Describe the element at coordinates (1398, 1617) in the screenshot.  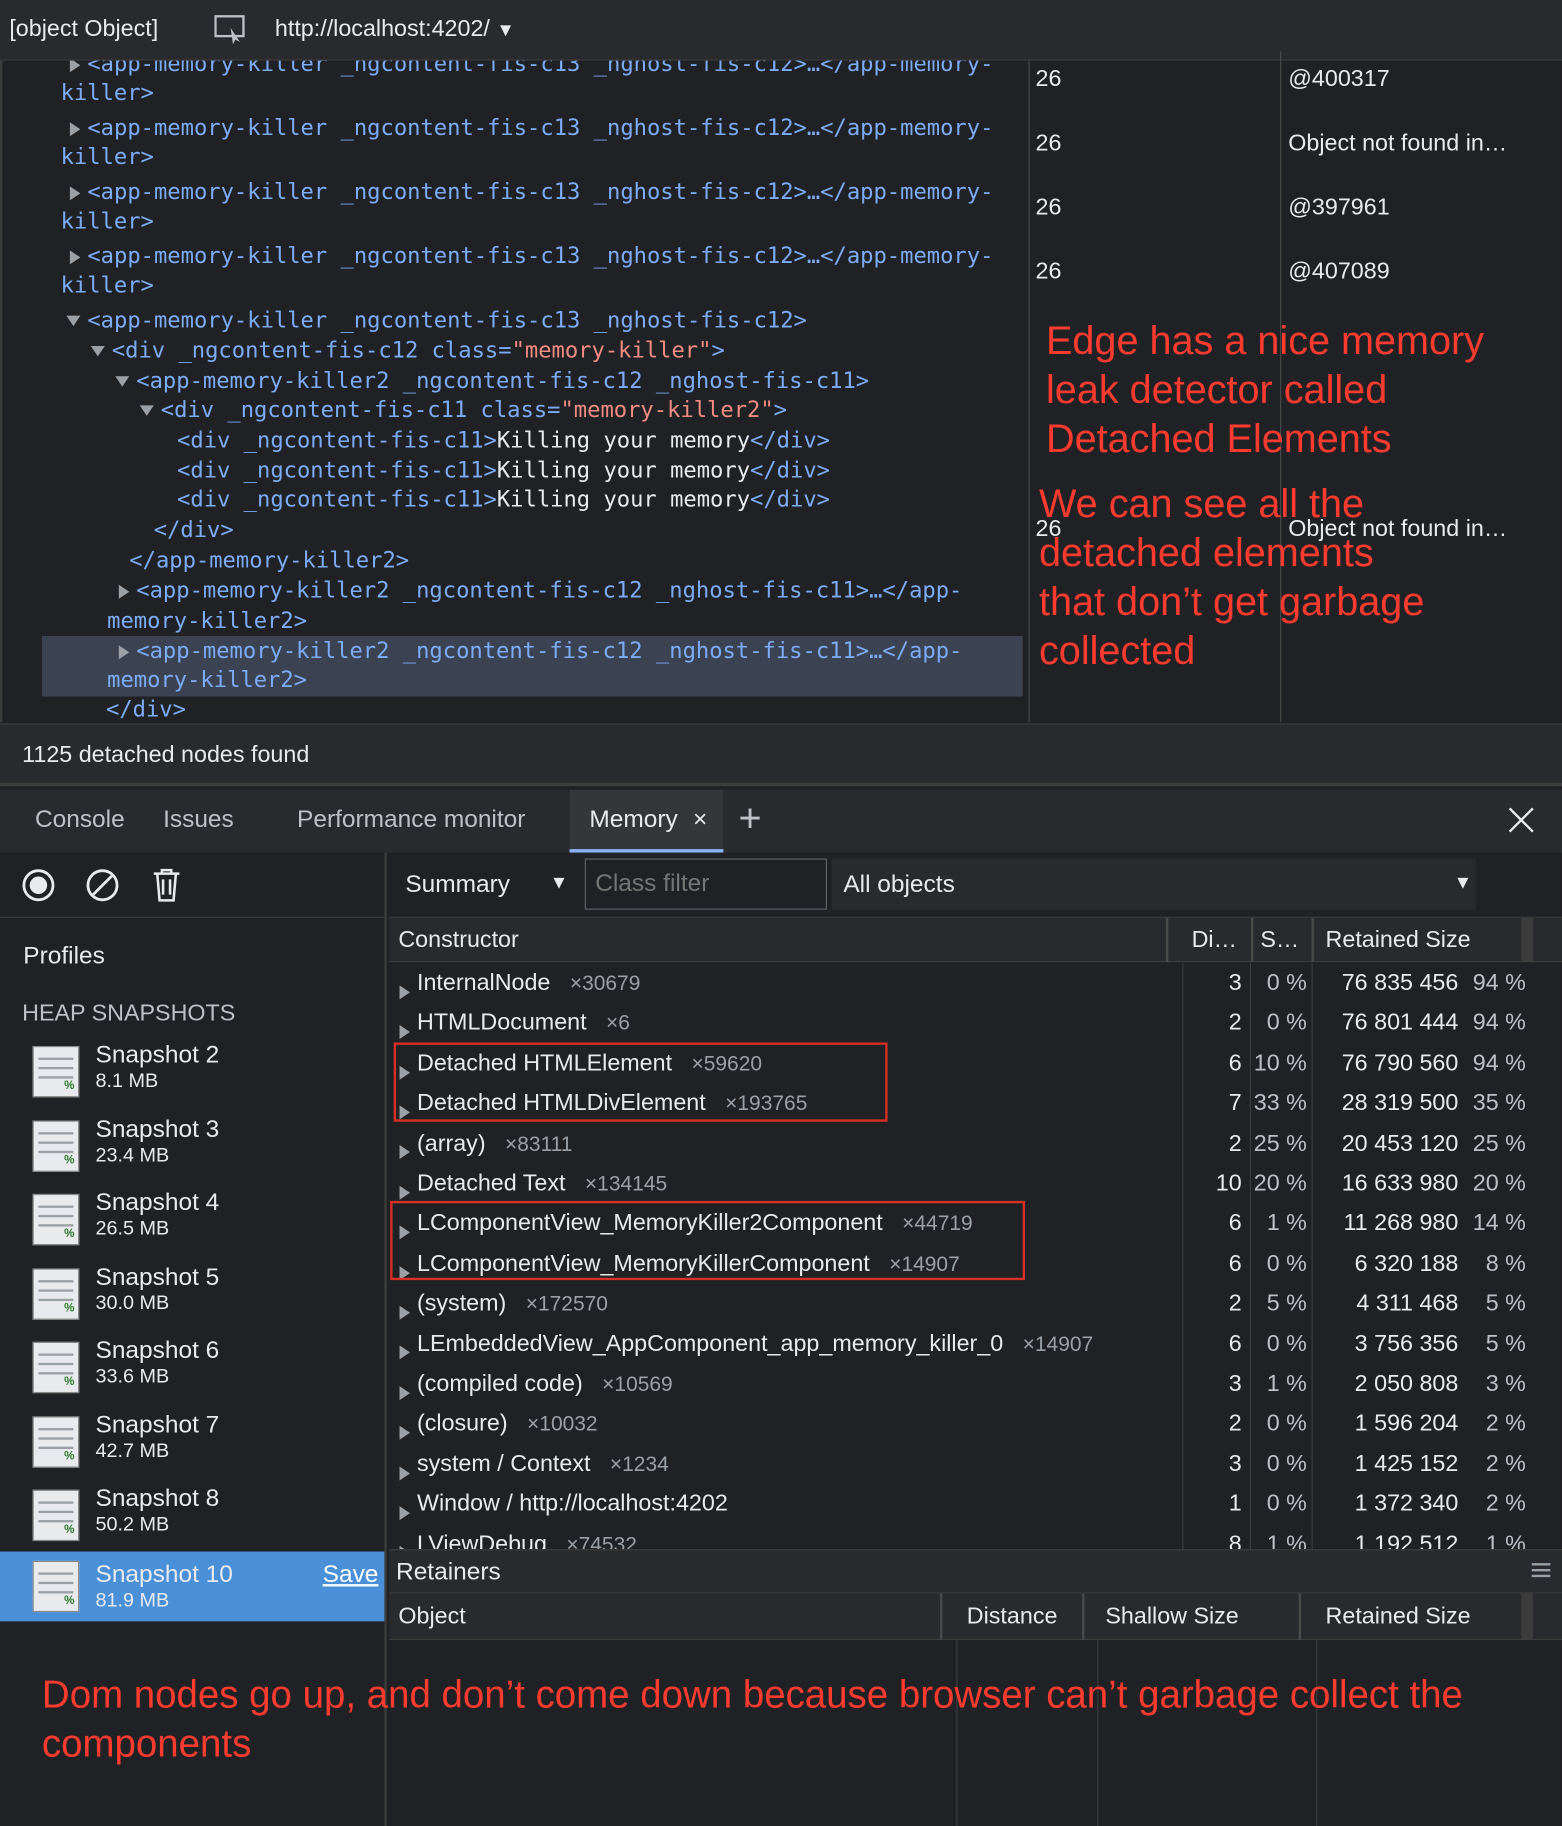
I see `col-ret-retained: Retained Size` at that location.